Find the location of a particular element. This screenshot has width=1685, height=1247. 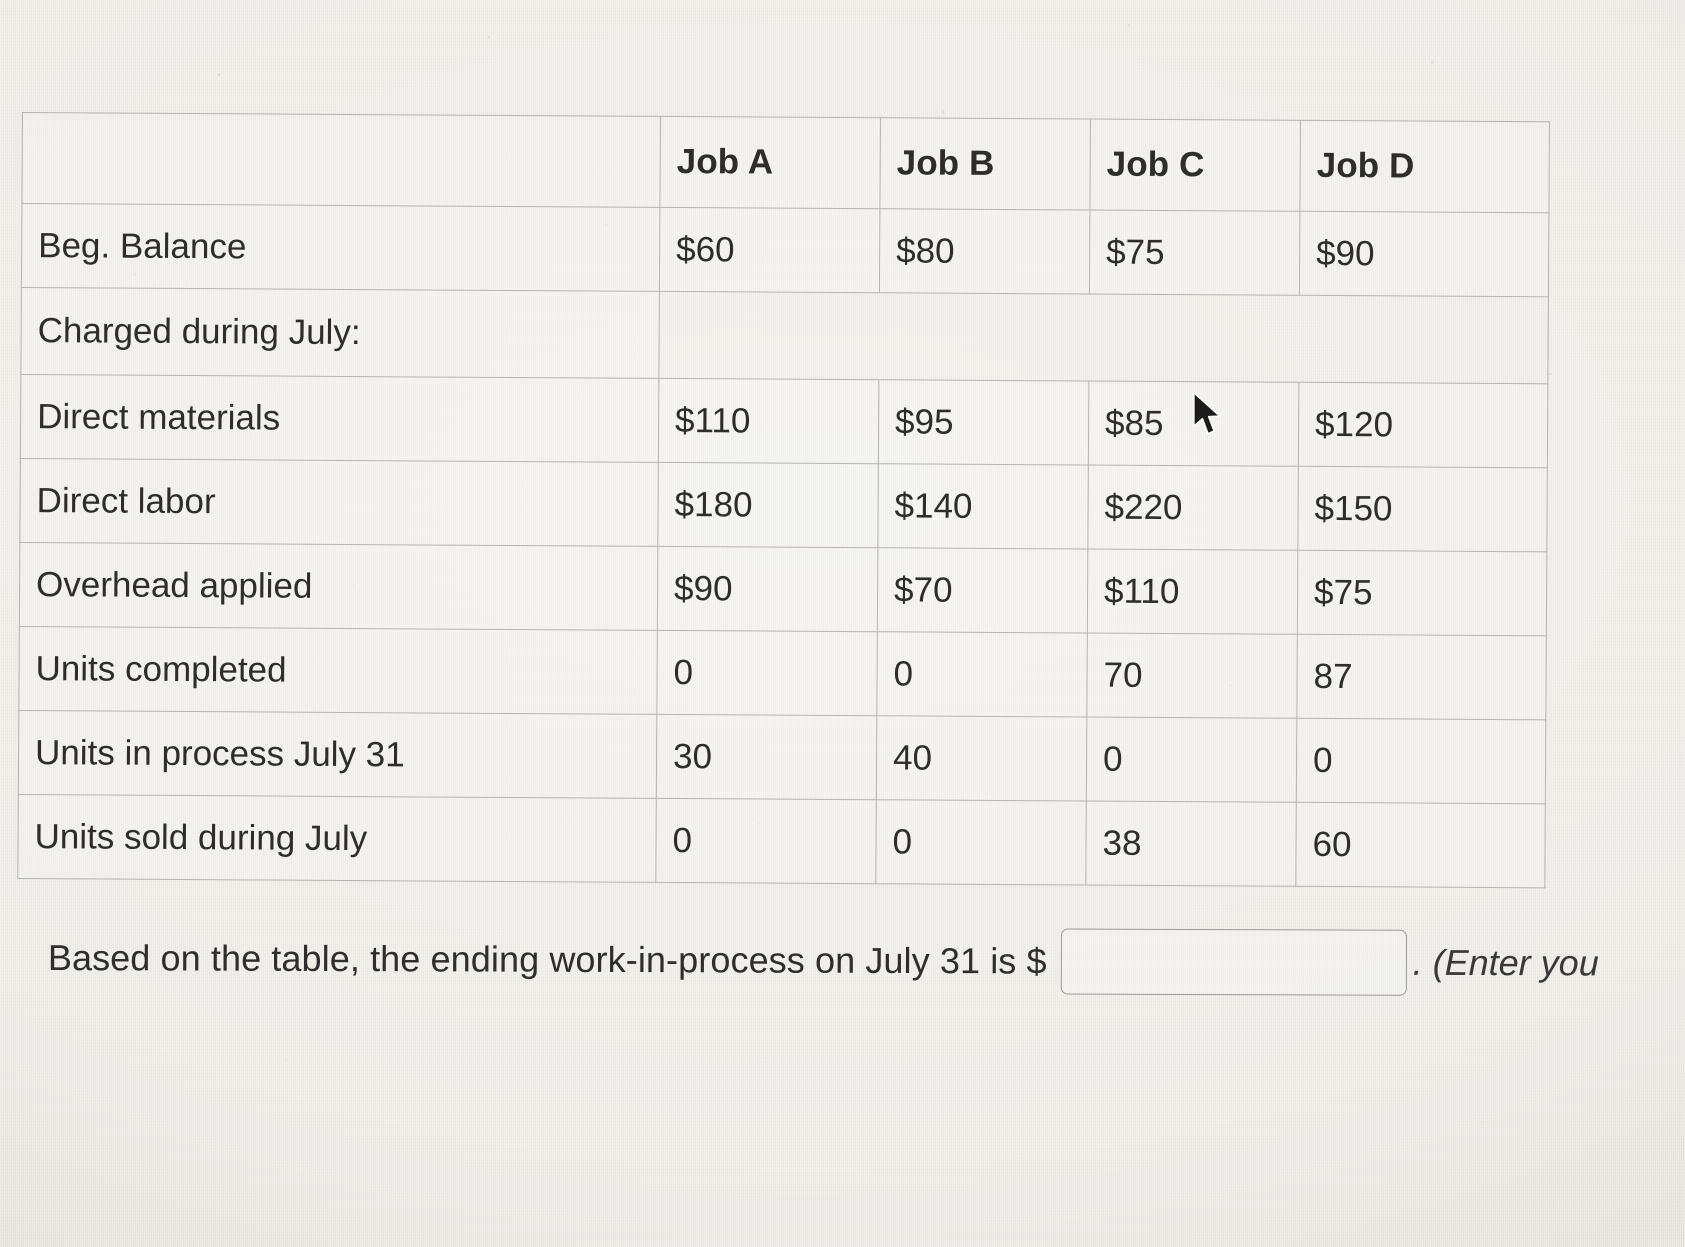

cell-charged-job-d is located at coordinates (1423, 339).